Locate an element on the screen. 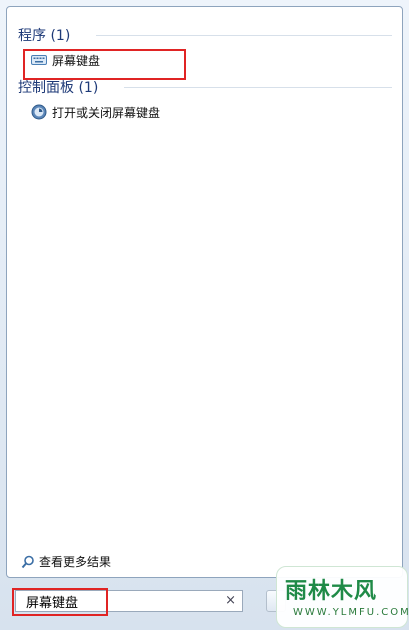 This screenshot has height=630, width=409. control-panel-section-header: 控制面板 (1) is located at coordinates (205, 87).